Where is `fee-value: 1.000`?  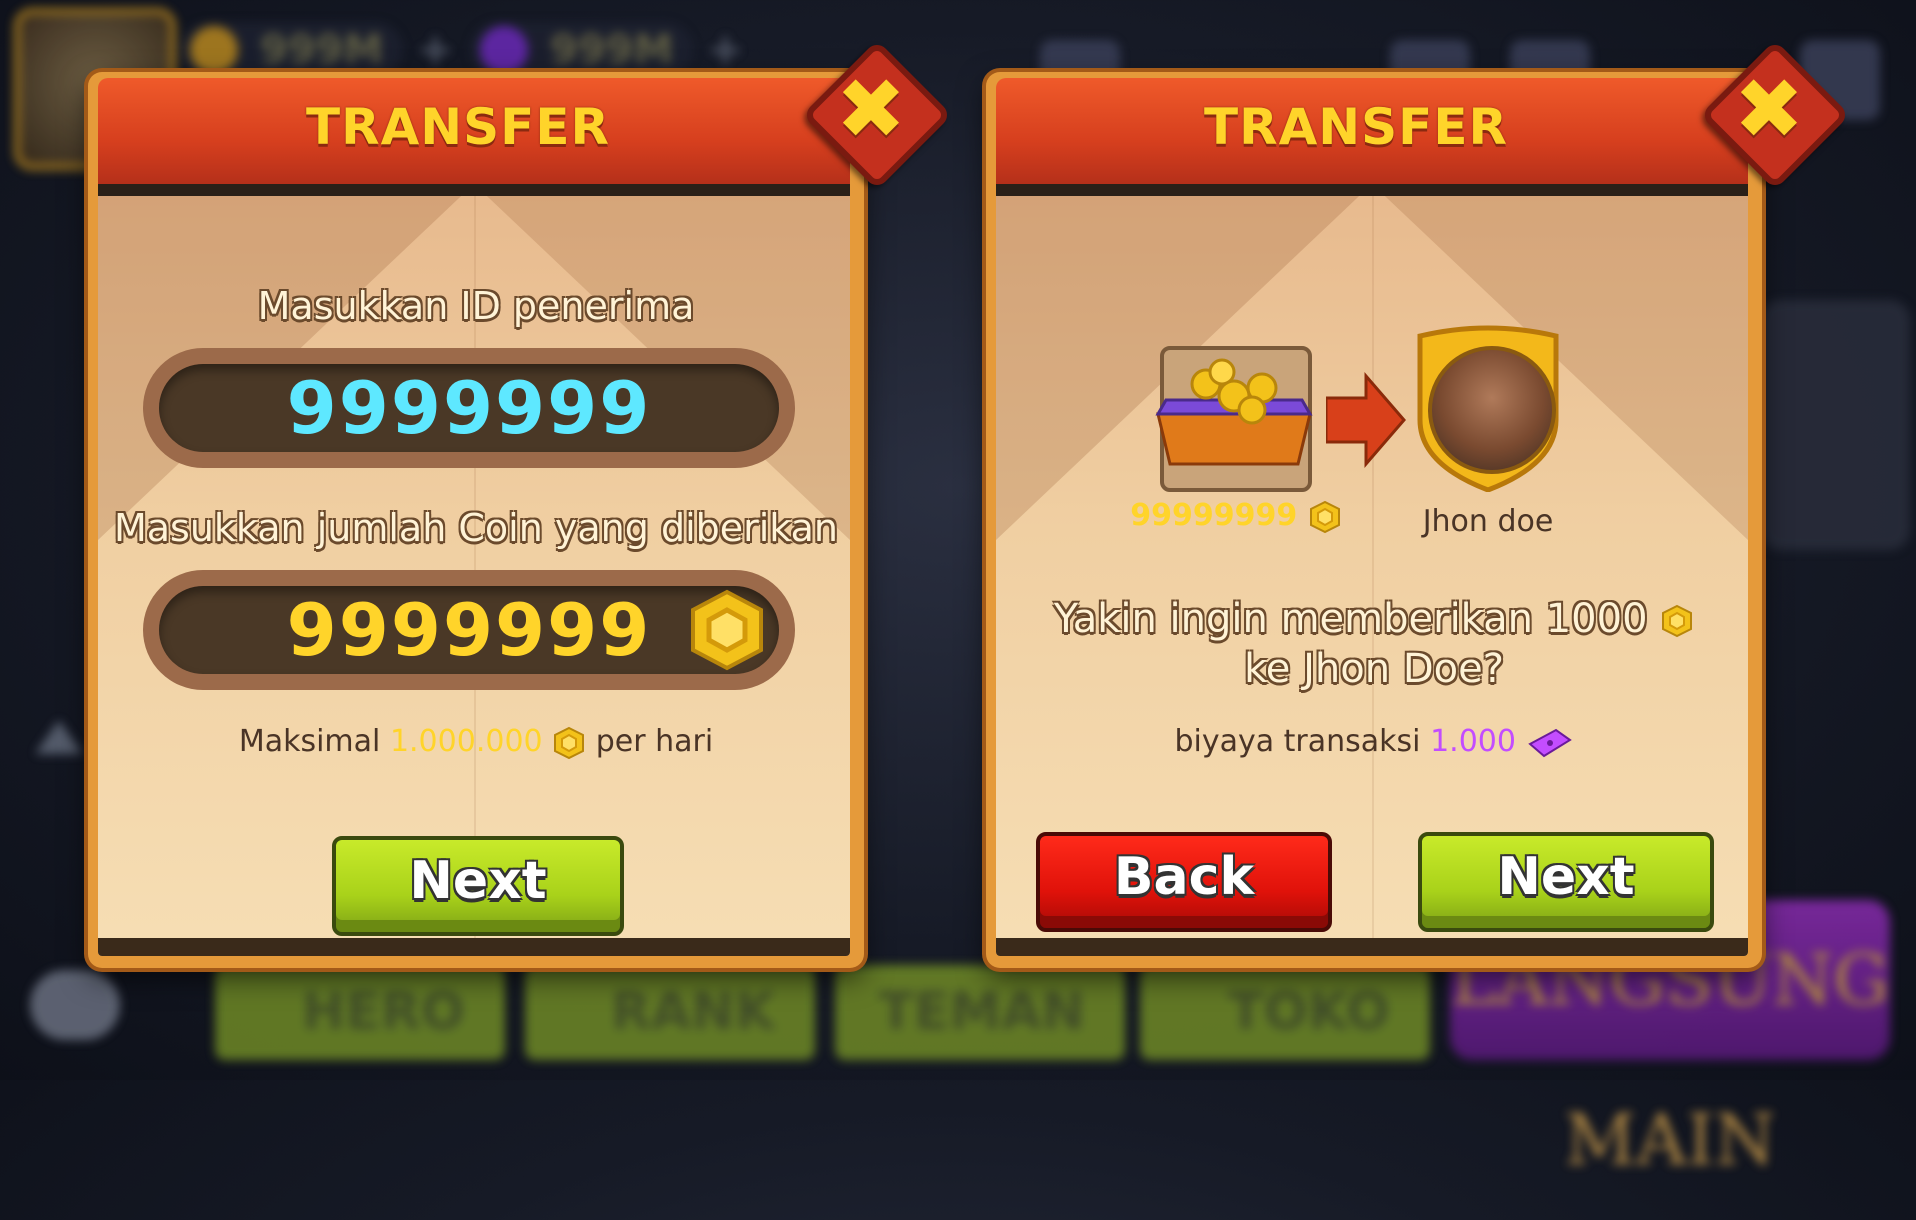
fee-value: 1.000 is located at coordinates (1473, 741).